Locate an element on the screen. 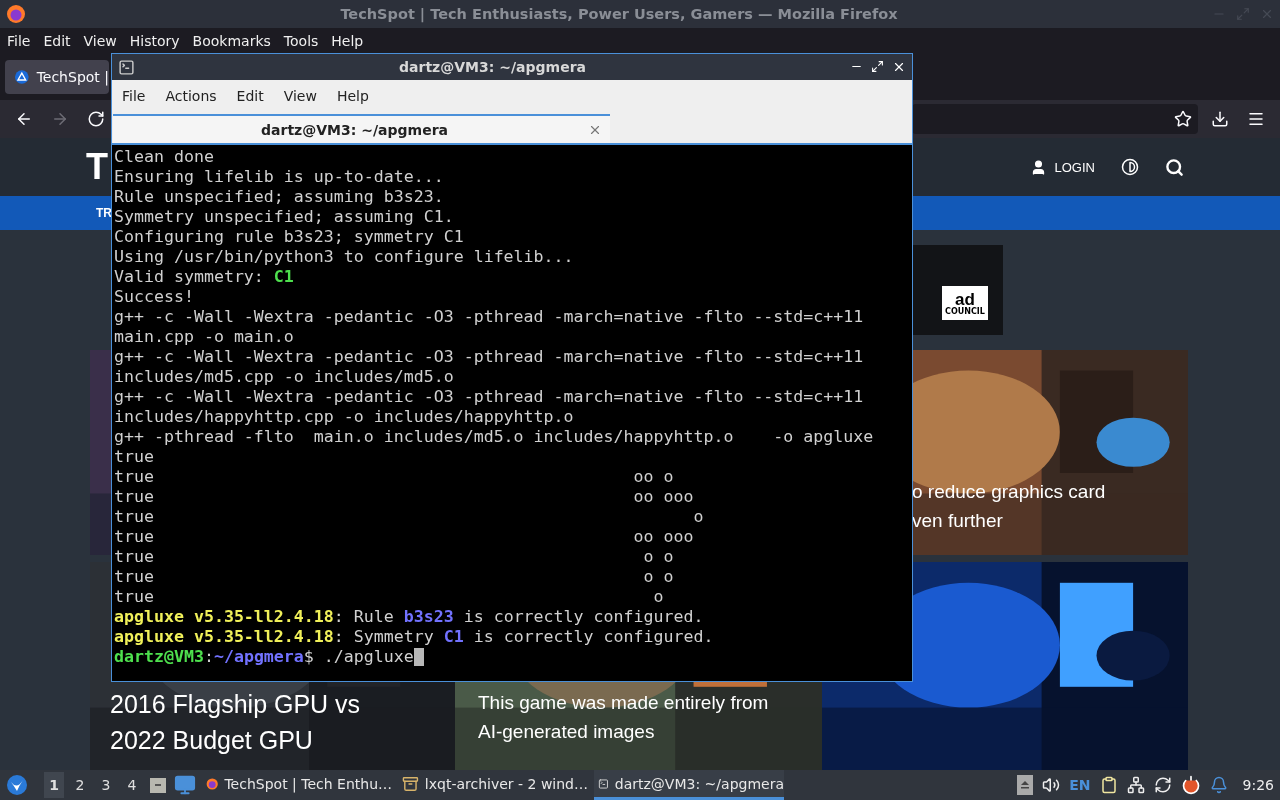 The image size is (1280, 800). network-icon is located at coordinates (1135, 785).